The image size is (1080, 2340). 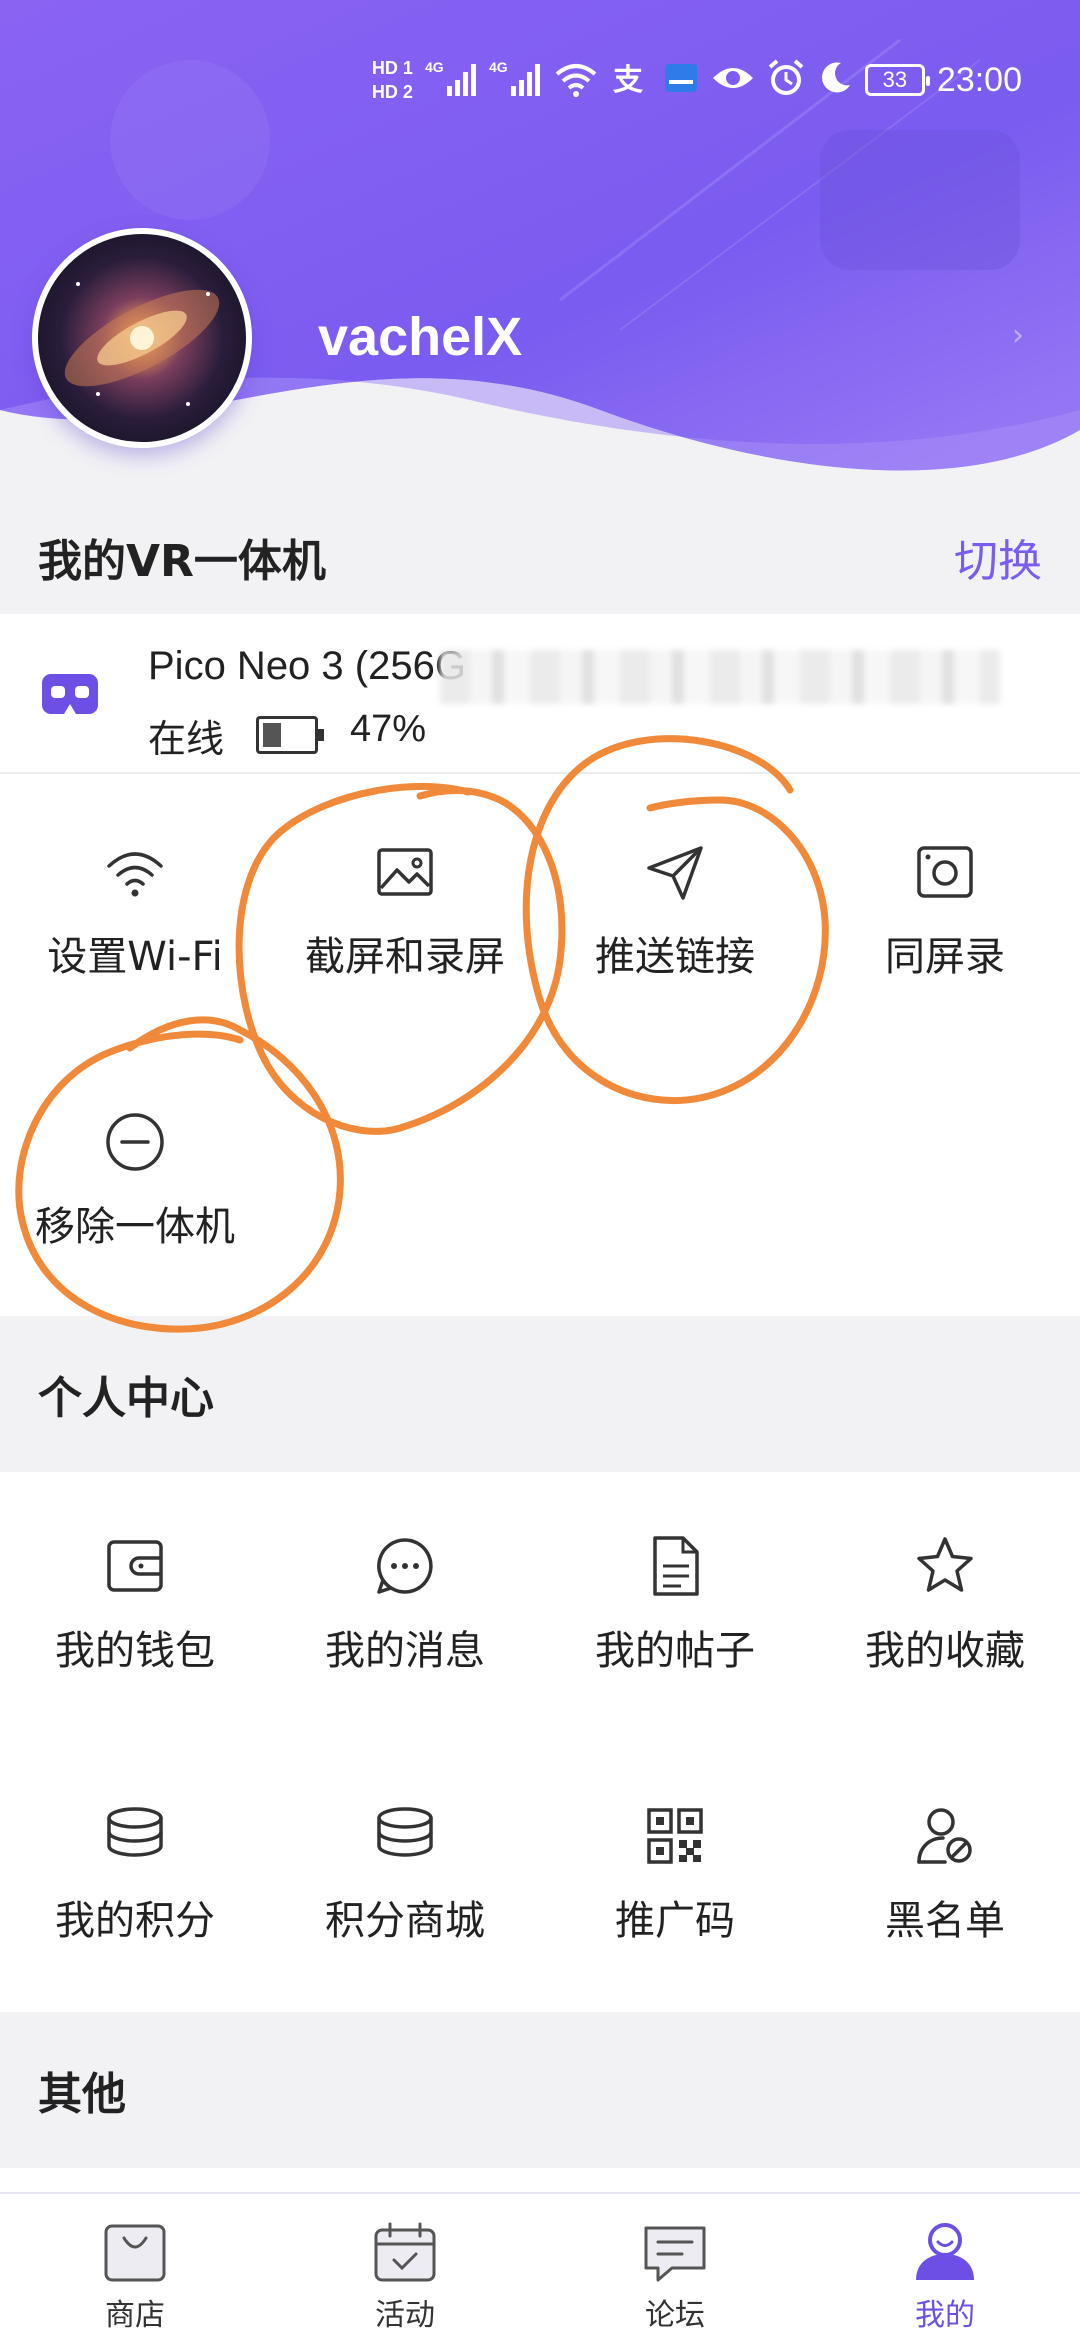 What do you see at coordinates (675, 1605) in the screenshot?
I see `posts-button: 我的帖子` at bounding box center [675, 1605].